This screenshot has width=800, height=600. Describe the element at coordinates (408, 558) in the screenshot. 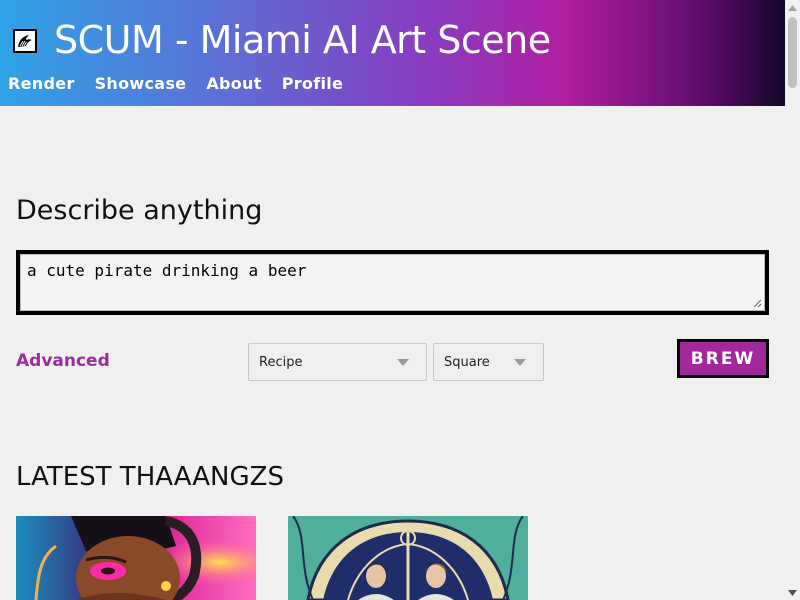

I see `gallery-item-art-nouveau` at that location.